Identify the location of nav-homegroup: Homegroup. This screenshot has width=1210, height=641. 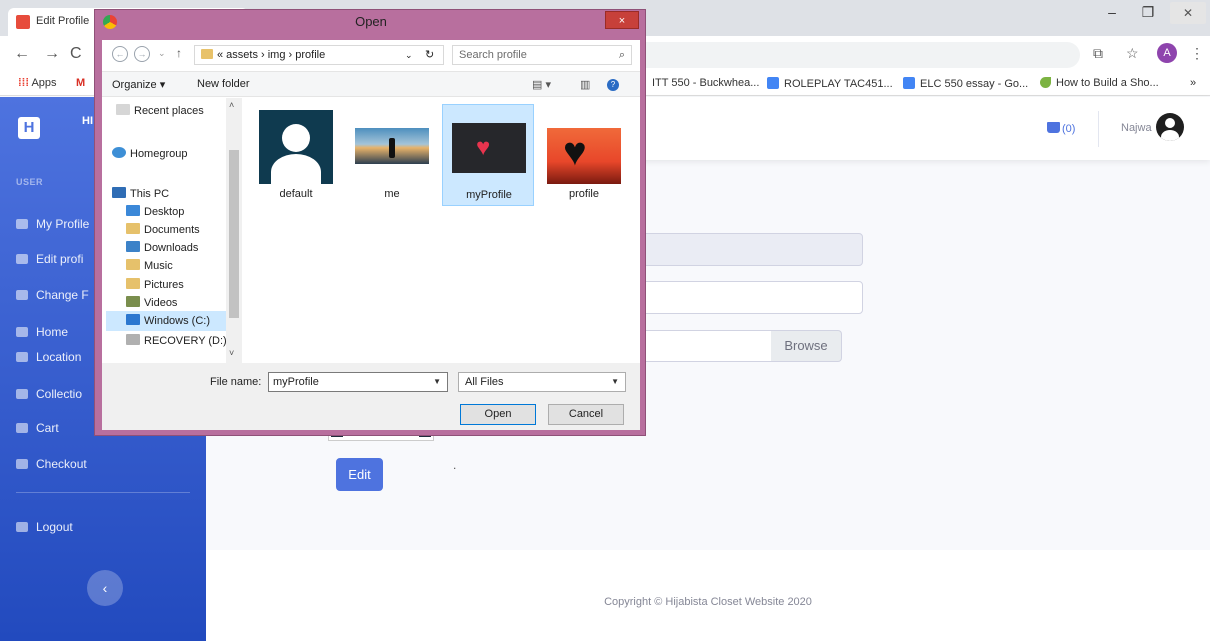
(149, 153).